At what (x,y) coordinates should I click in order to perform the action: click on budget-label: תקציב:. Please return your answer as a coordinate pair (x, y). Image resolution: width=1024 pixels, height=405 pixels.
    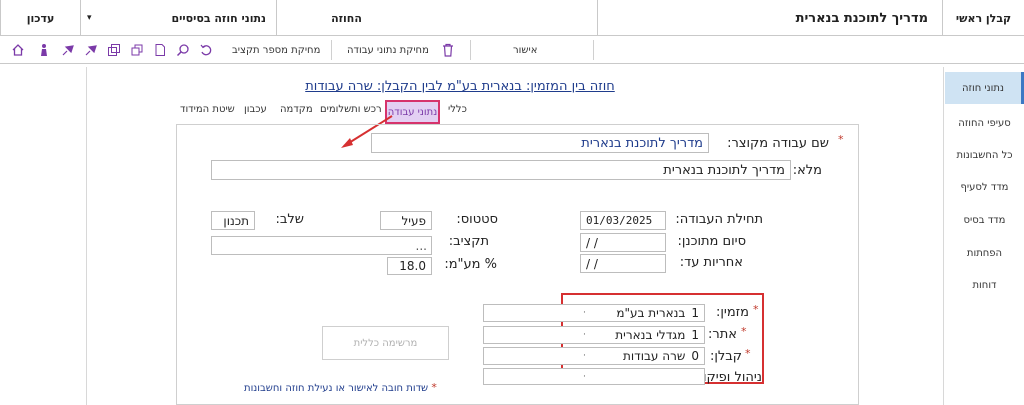
    Looking at the image, I should click on (468, 241).